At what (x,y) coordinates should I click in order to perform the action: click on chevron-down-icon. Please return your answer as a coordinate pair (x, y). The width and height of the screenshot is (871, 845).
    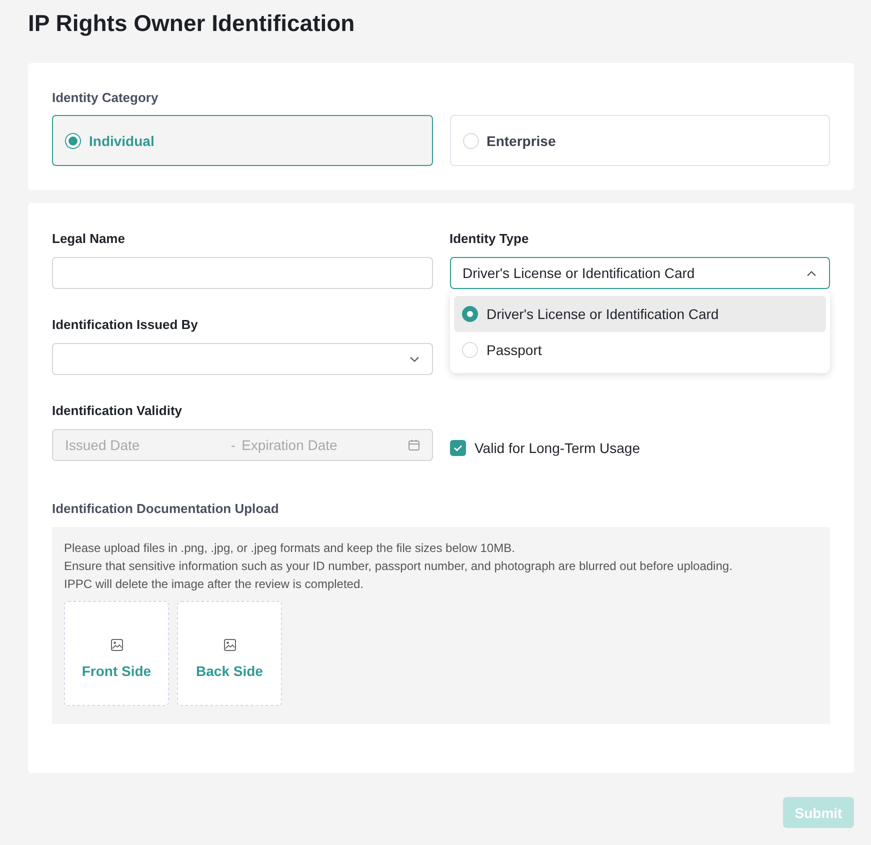
    Looking at the image, I should click on (414, 359).